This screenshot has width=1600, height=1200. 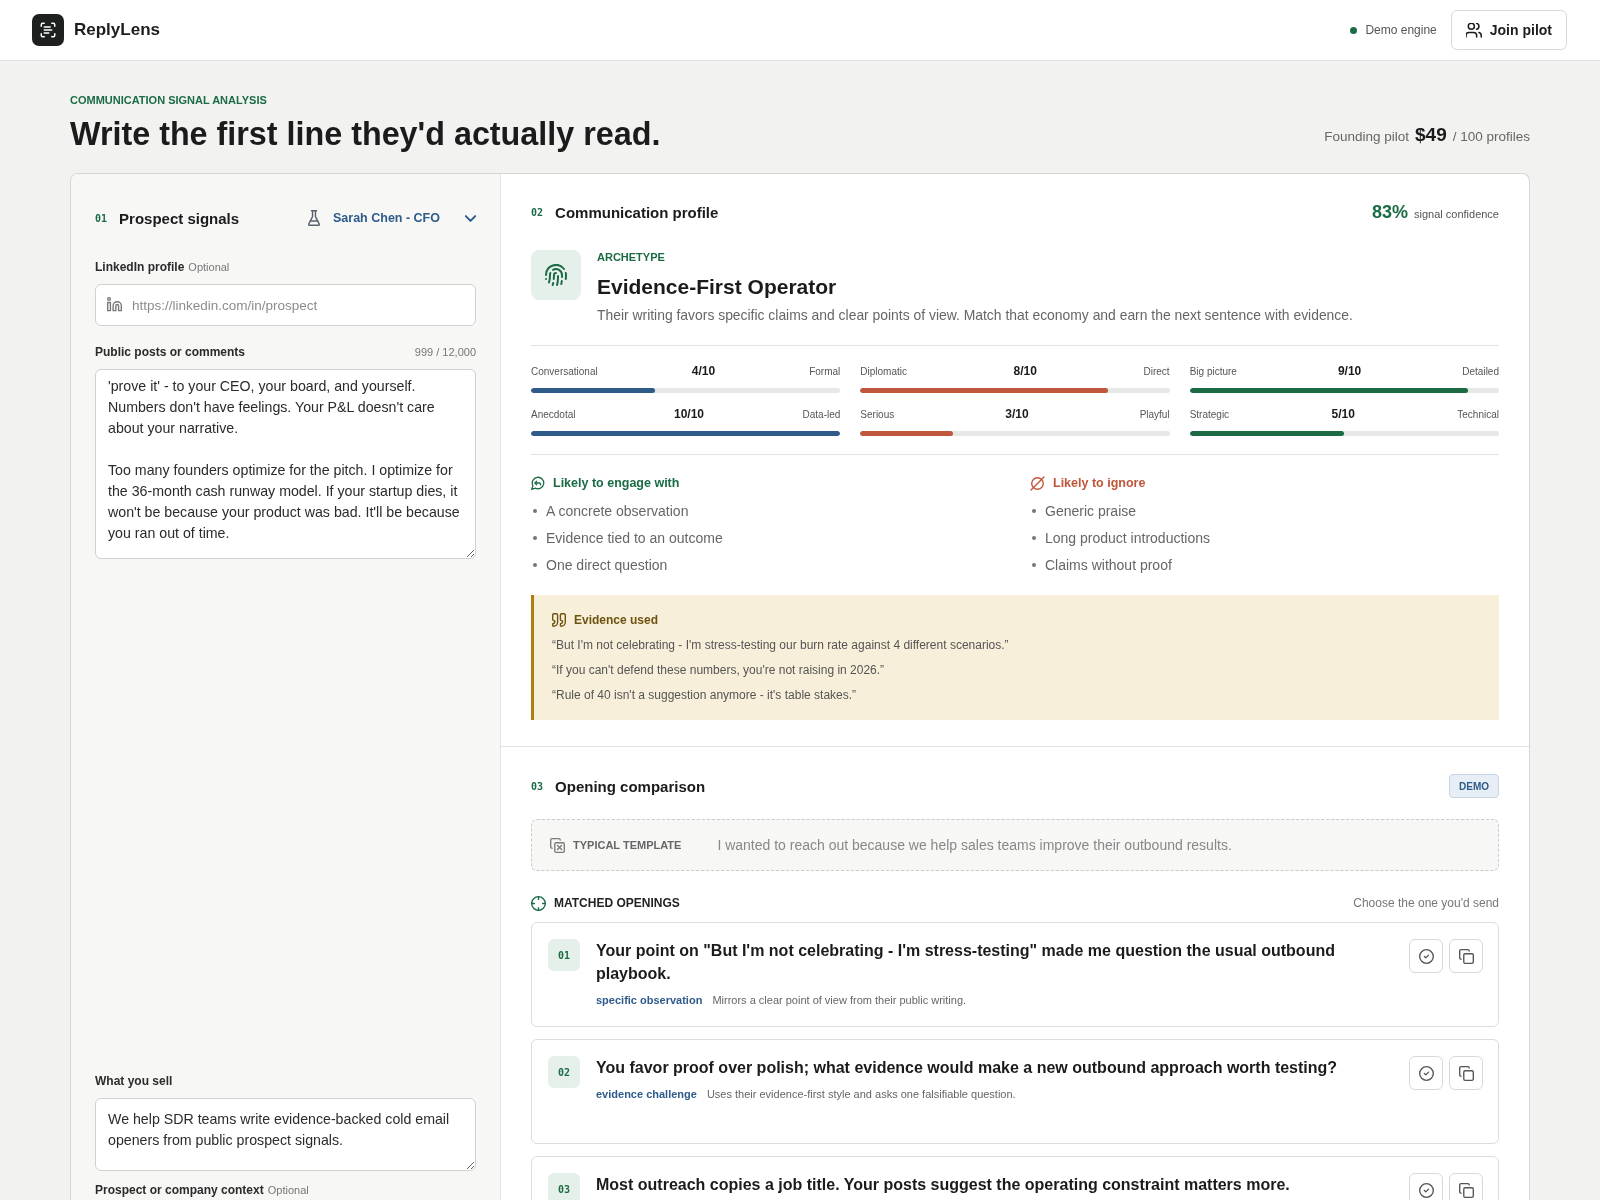 What do you see at coordinates (607, 564) in the screenshot?
I see `list-item: One direct question` at bounding box center [607, 564].